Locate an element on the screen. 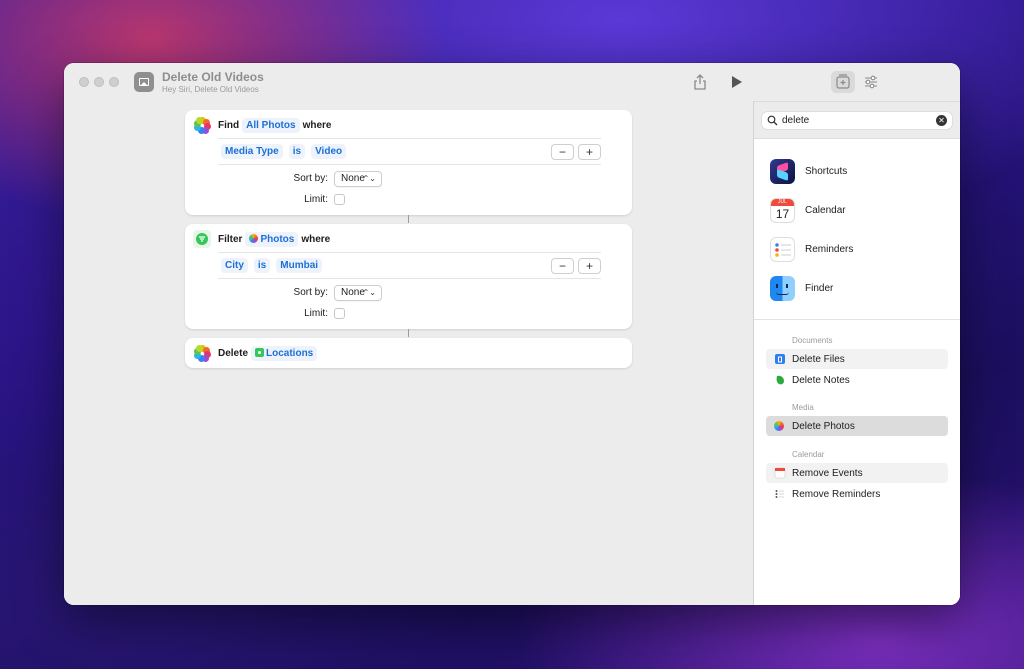 The image size is (1024, 669). filter-condition-row: Media Type is Video − + is located at coordinates (409, 151).